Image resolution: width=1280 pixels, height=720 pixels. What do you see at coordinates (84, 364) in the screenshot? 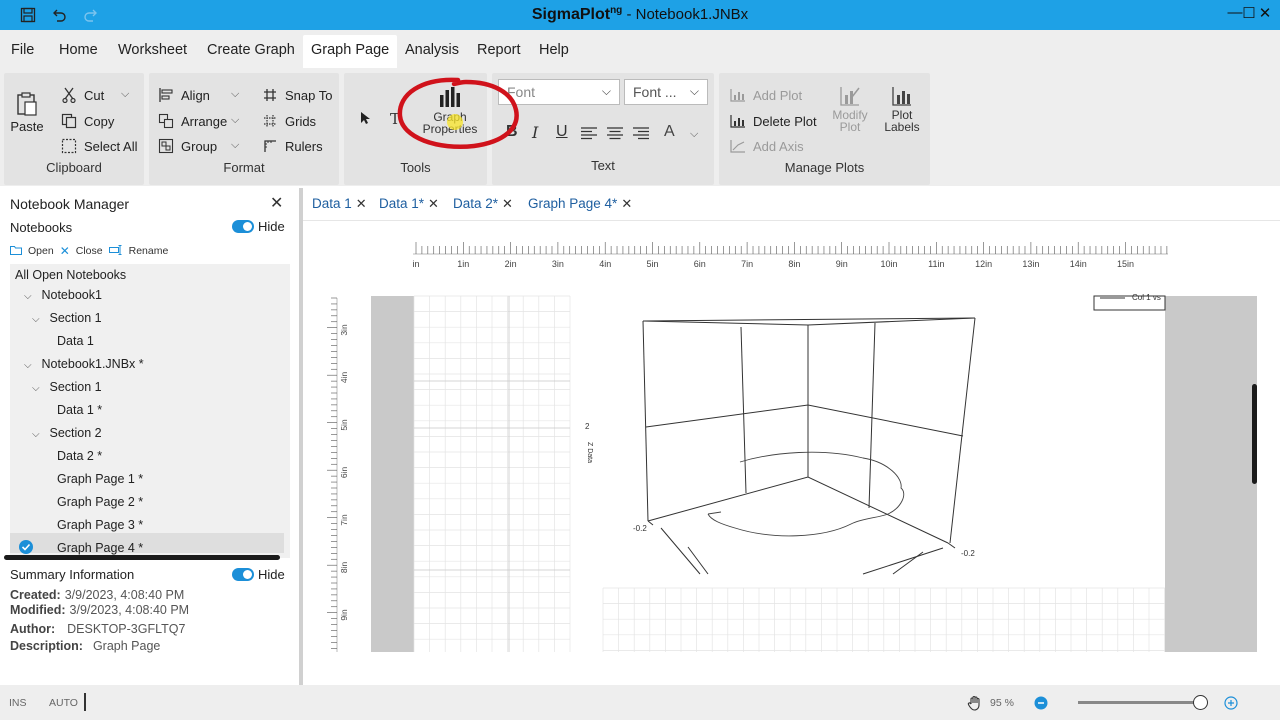
I see `tree-item: ⌵ Notebook1.JNBx *` at bounding box center [84, 364].